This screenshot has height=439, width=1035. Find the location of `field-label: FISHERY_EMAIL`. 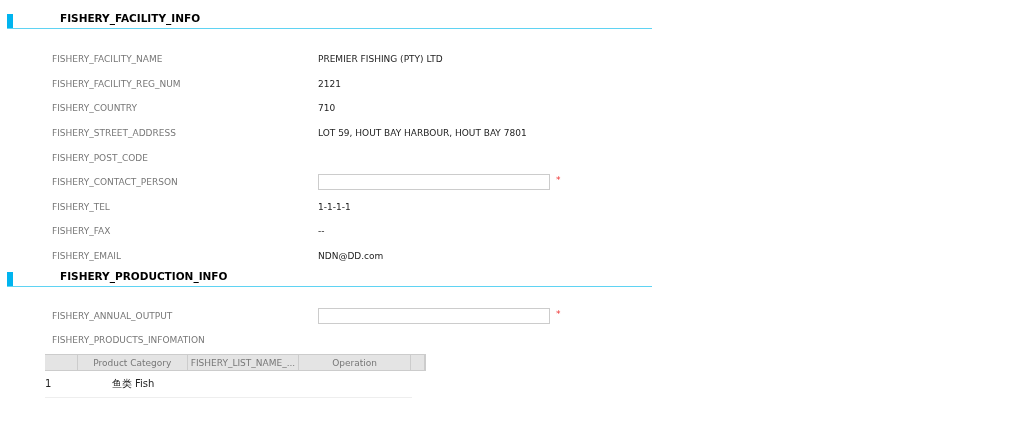

field-label: FISHERY_EMAIL is located at coordinates (87, 256).